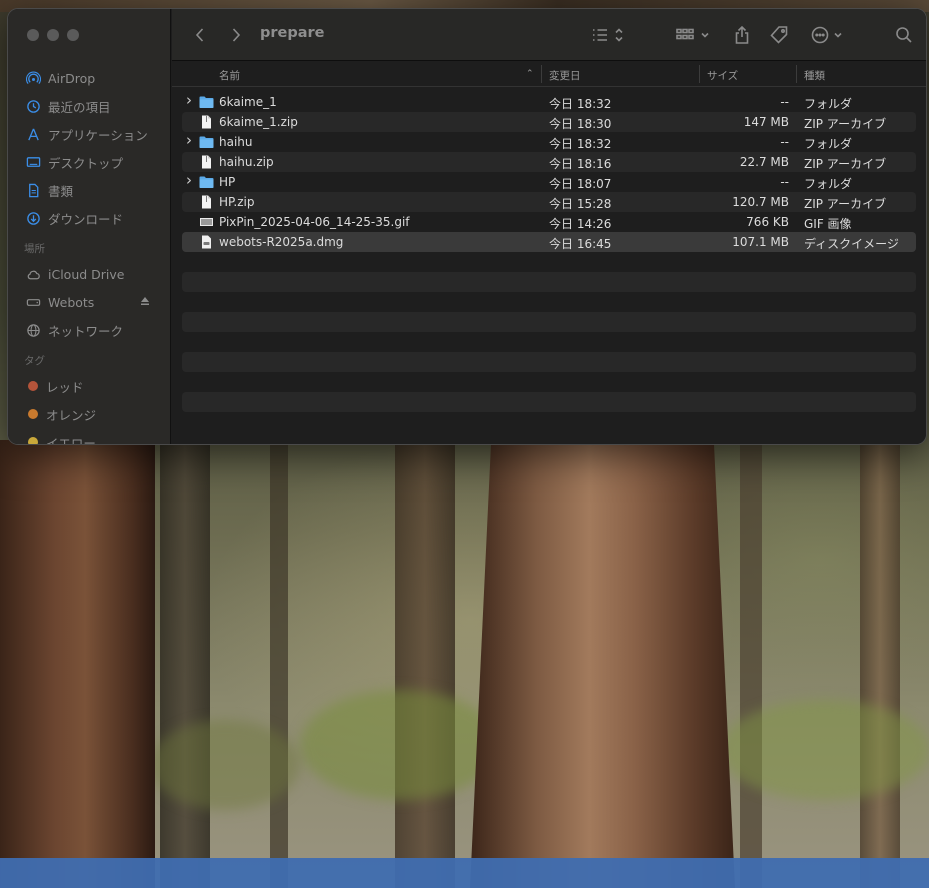 The width and height of the screenshot is (929, 888). Describe the element at coordinates (33, 78) in the screenshot. I see `airdrop-icon` at that location.